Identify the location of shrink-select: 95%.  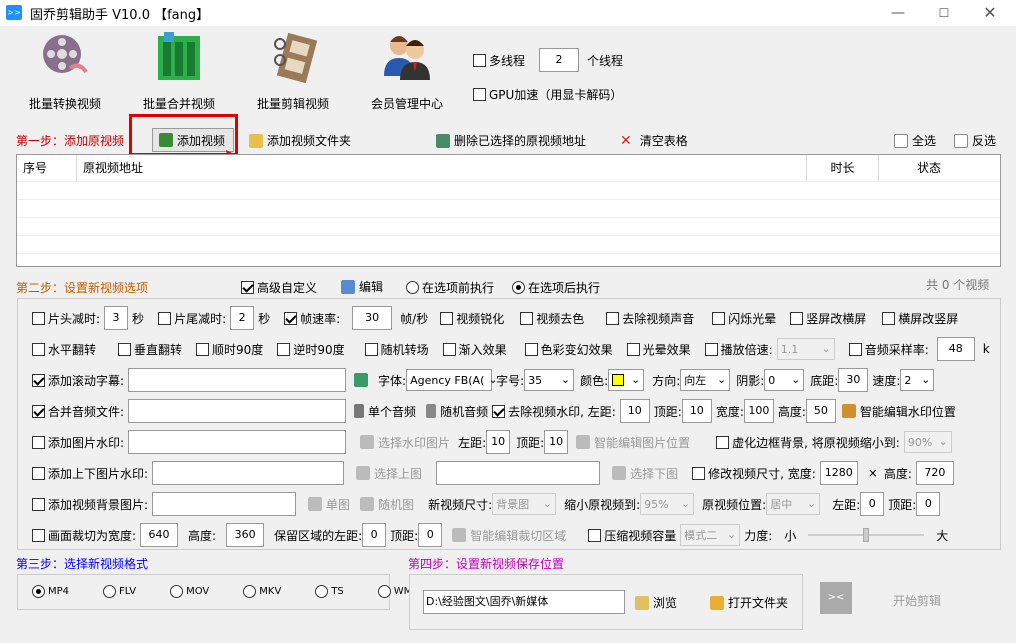
(667, 504).